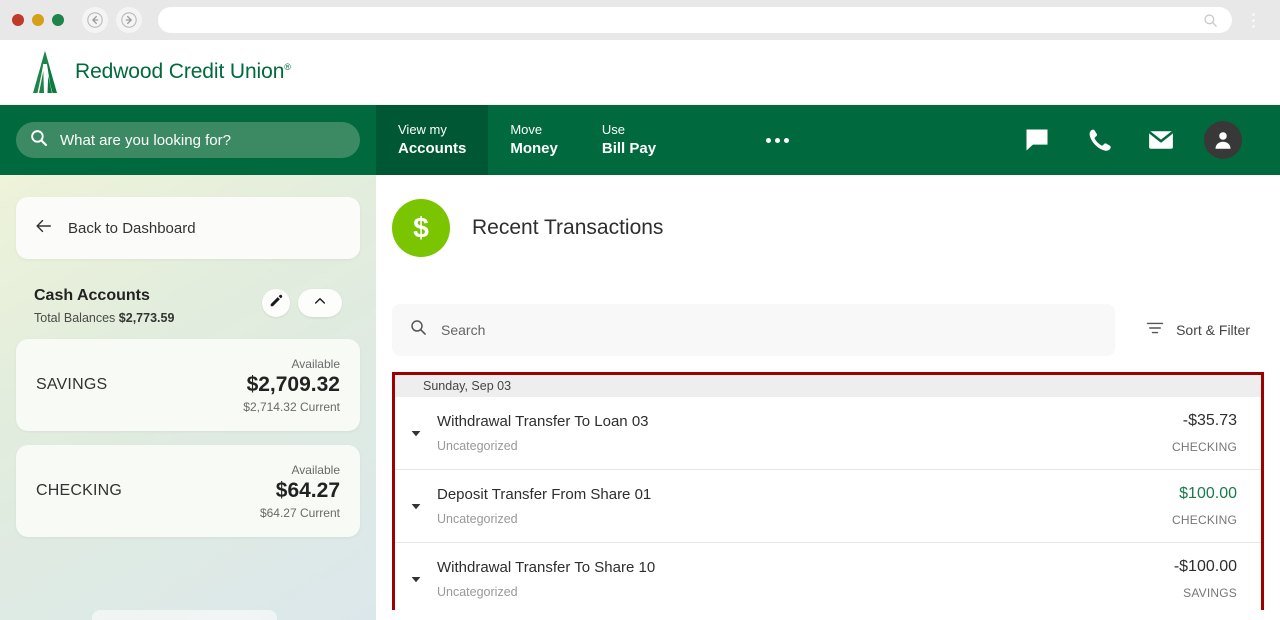  Describe the element at coordinates (1208, 493) in the screenshot. I see `transaction-amount: $100.00` at that location.